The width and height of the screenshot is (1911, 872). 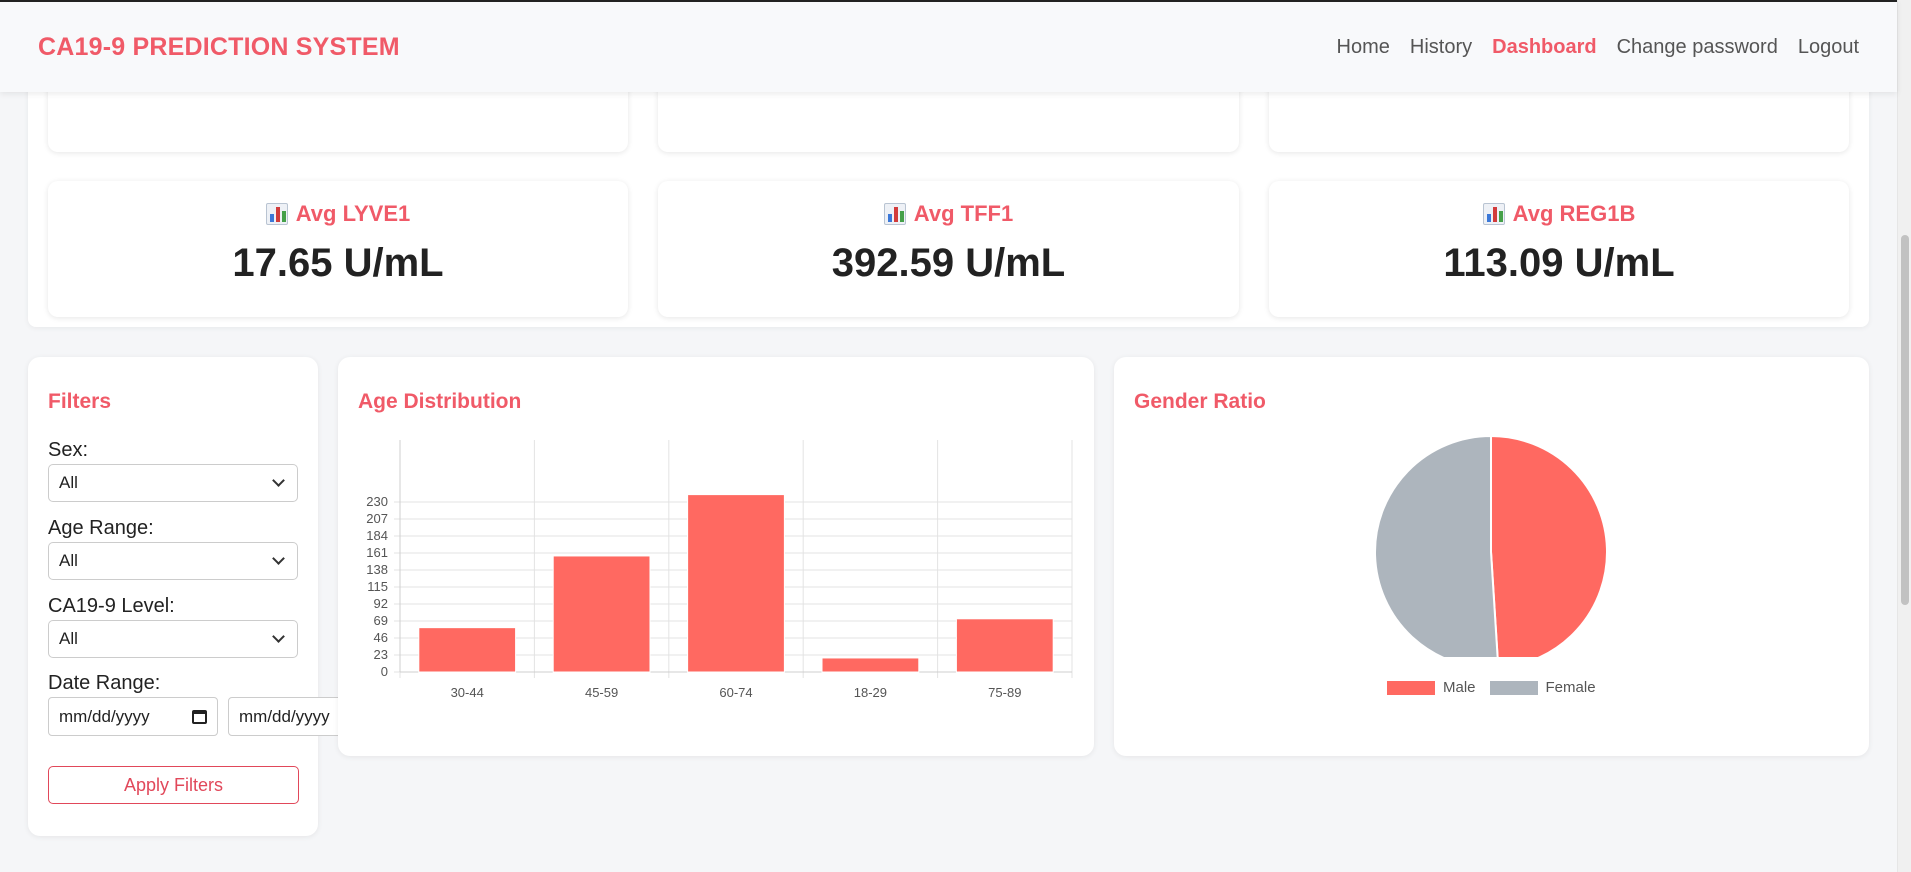 I want to click on sex-label: Sex:, so click(x=68, y=450).